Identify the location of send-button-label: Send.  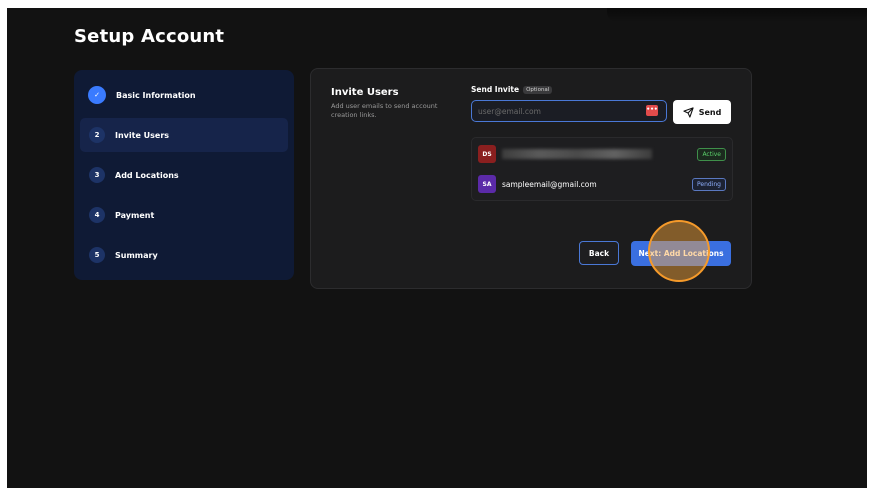
(710, 112).